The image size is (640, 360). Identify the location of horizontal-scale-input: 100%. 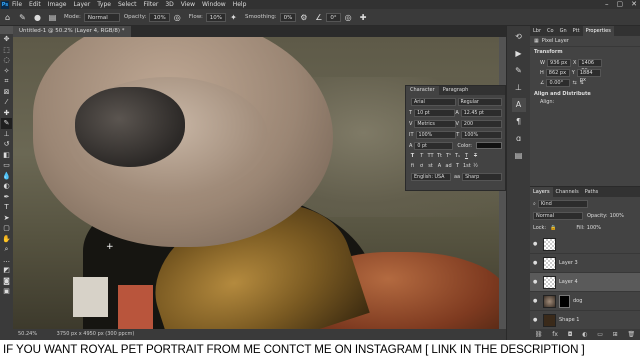
(481, 134).